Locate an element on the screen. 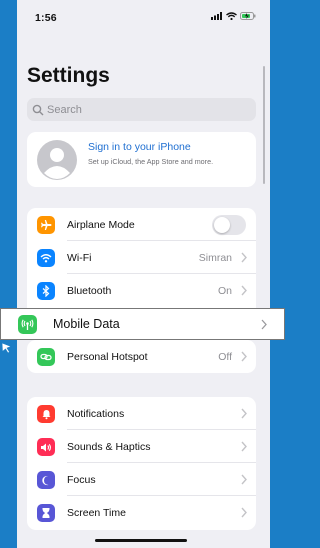  status-time: 1:56 is located at coordinates (46, 18).